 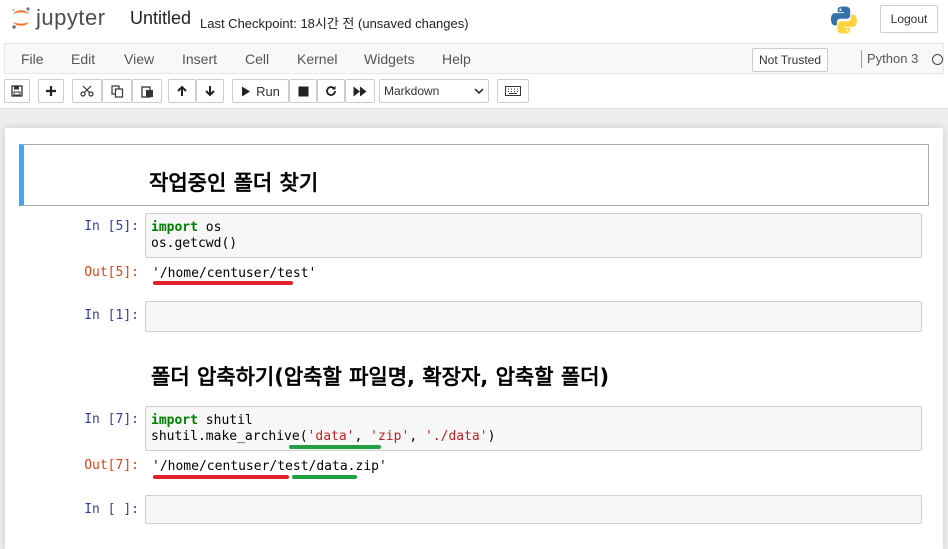 I want to click on run-icon, so click(x=246, y=91).